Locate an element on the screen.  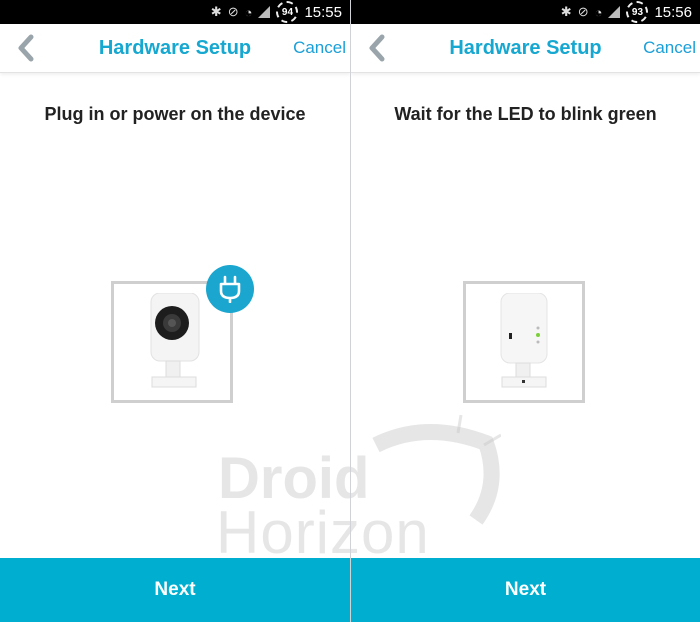
screen-divider is located at coordinates (350, 311).